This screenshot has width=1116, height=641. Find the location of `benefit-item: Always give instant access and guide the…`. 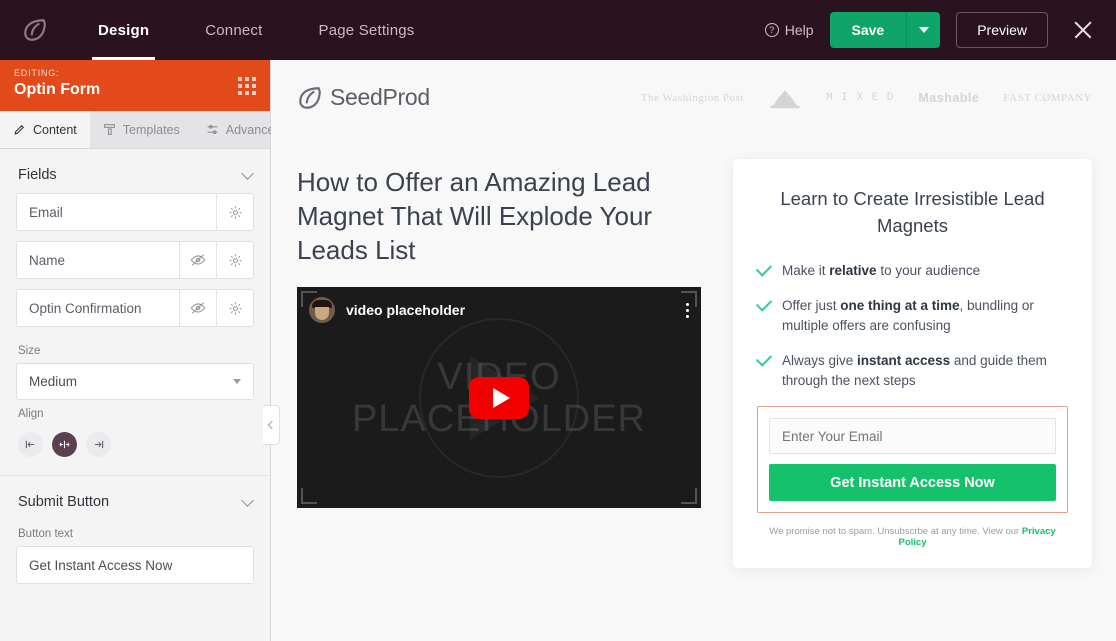

benefit-item: Always give instant access and guide the… is located at coordinates (911, 370).